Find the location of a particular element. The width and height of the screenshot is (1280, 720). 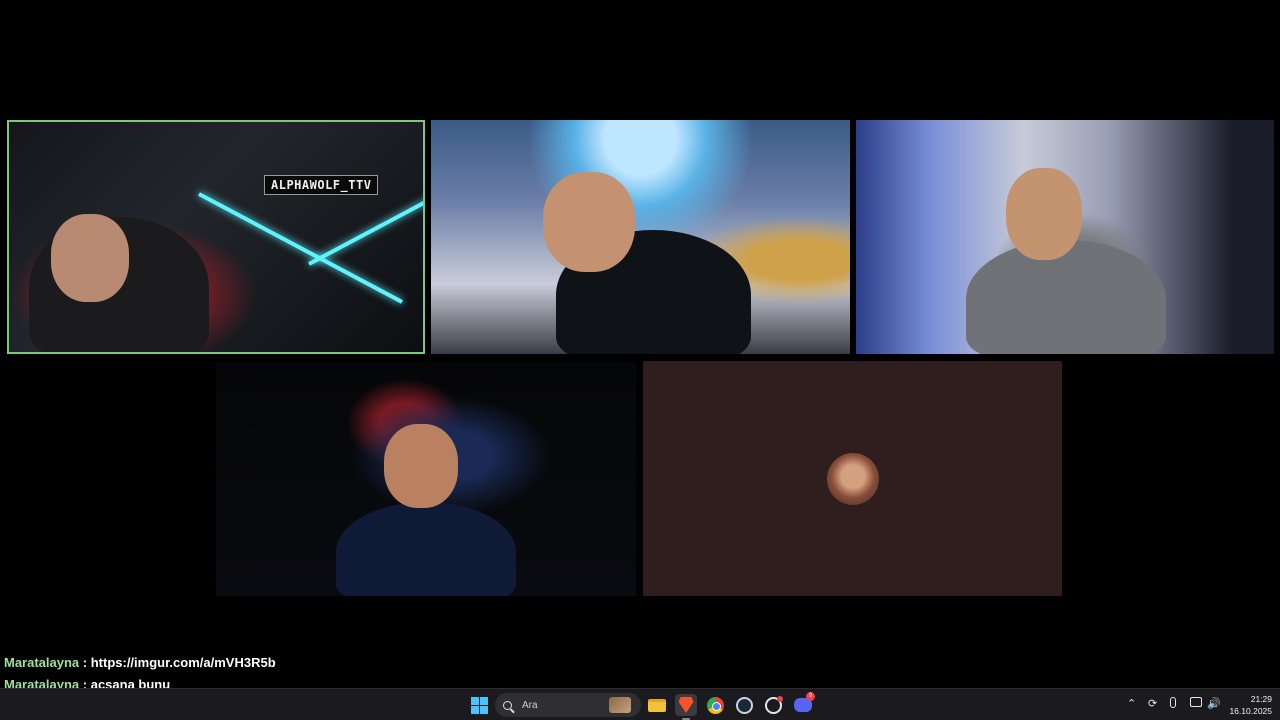

taskbar-search: Ara is located at coordinates (568, 705).